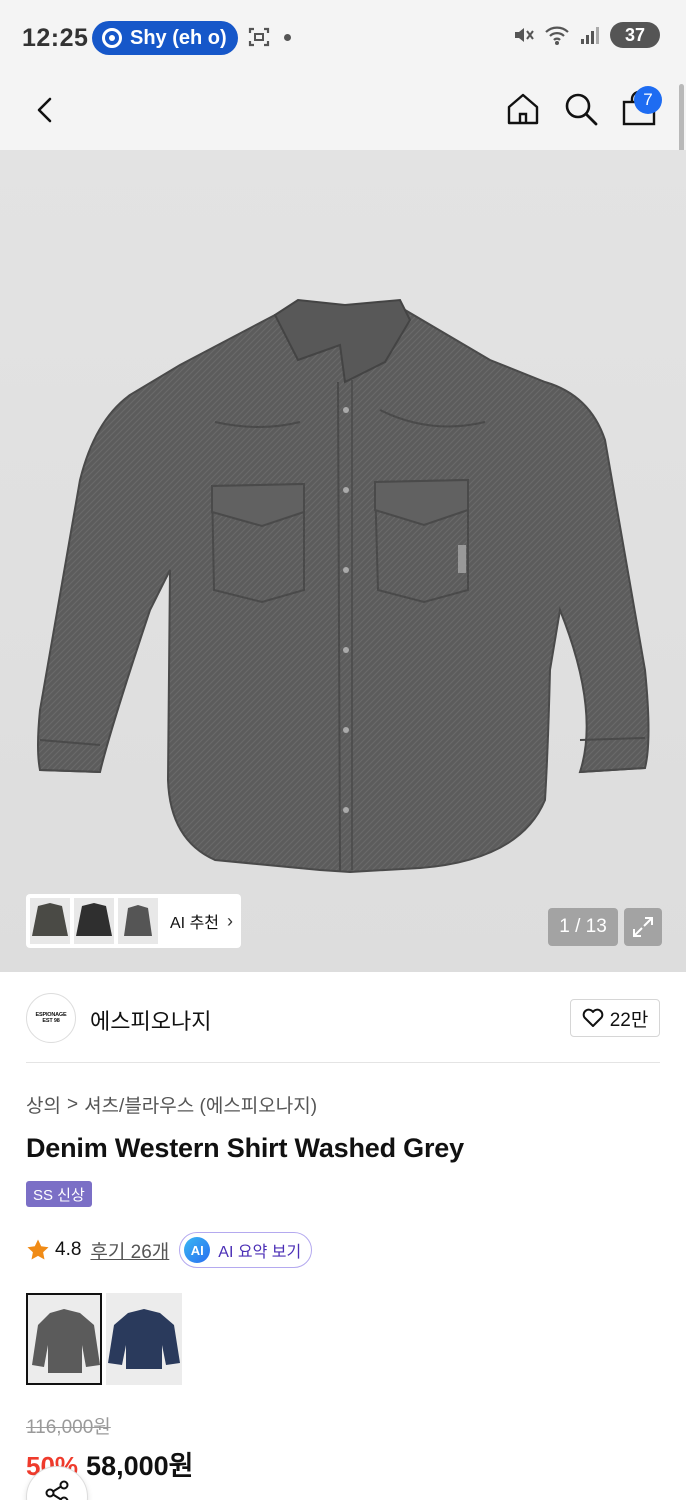  I want to click on back-icon, so click(46, 110).